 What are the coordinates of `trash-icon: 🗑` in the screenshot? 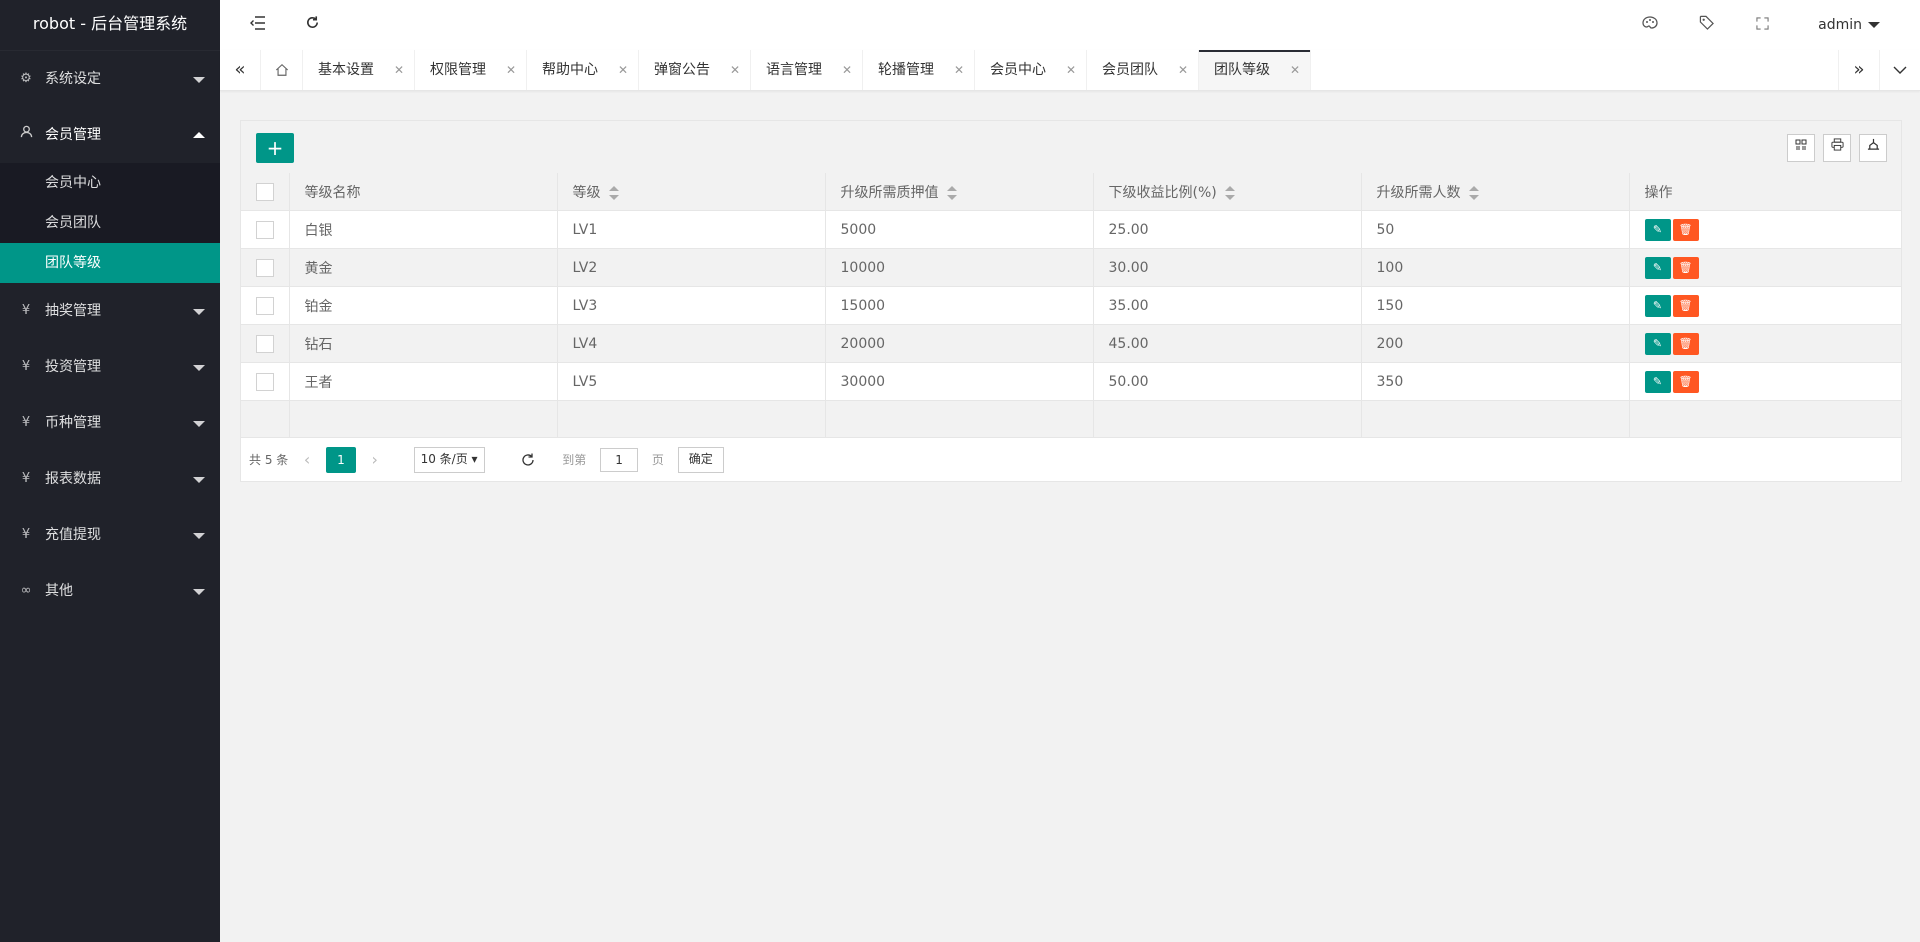 It's located at (1686, 381).